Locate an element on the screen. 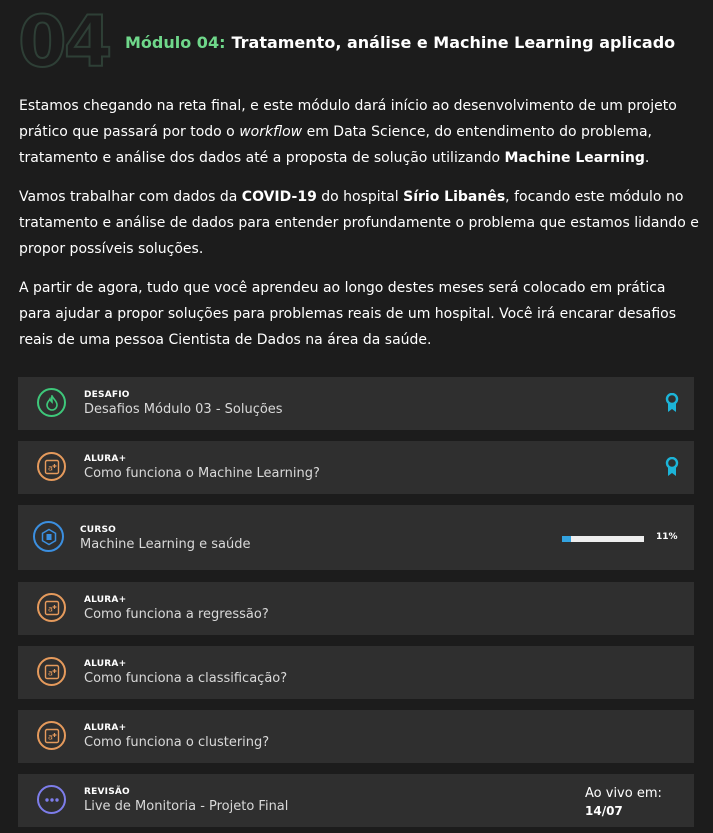 The image size is (713, 833). activity-card-alura-clustering: a ALURA+ Como funciona o clustering? is located at coordinates (356, 736).